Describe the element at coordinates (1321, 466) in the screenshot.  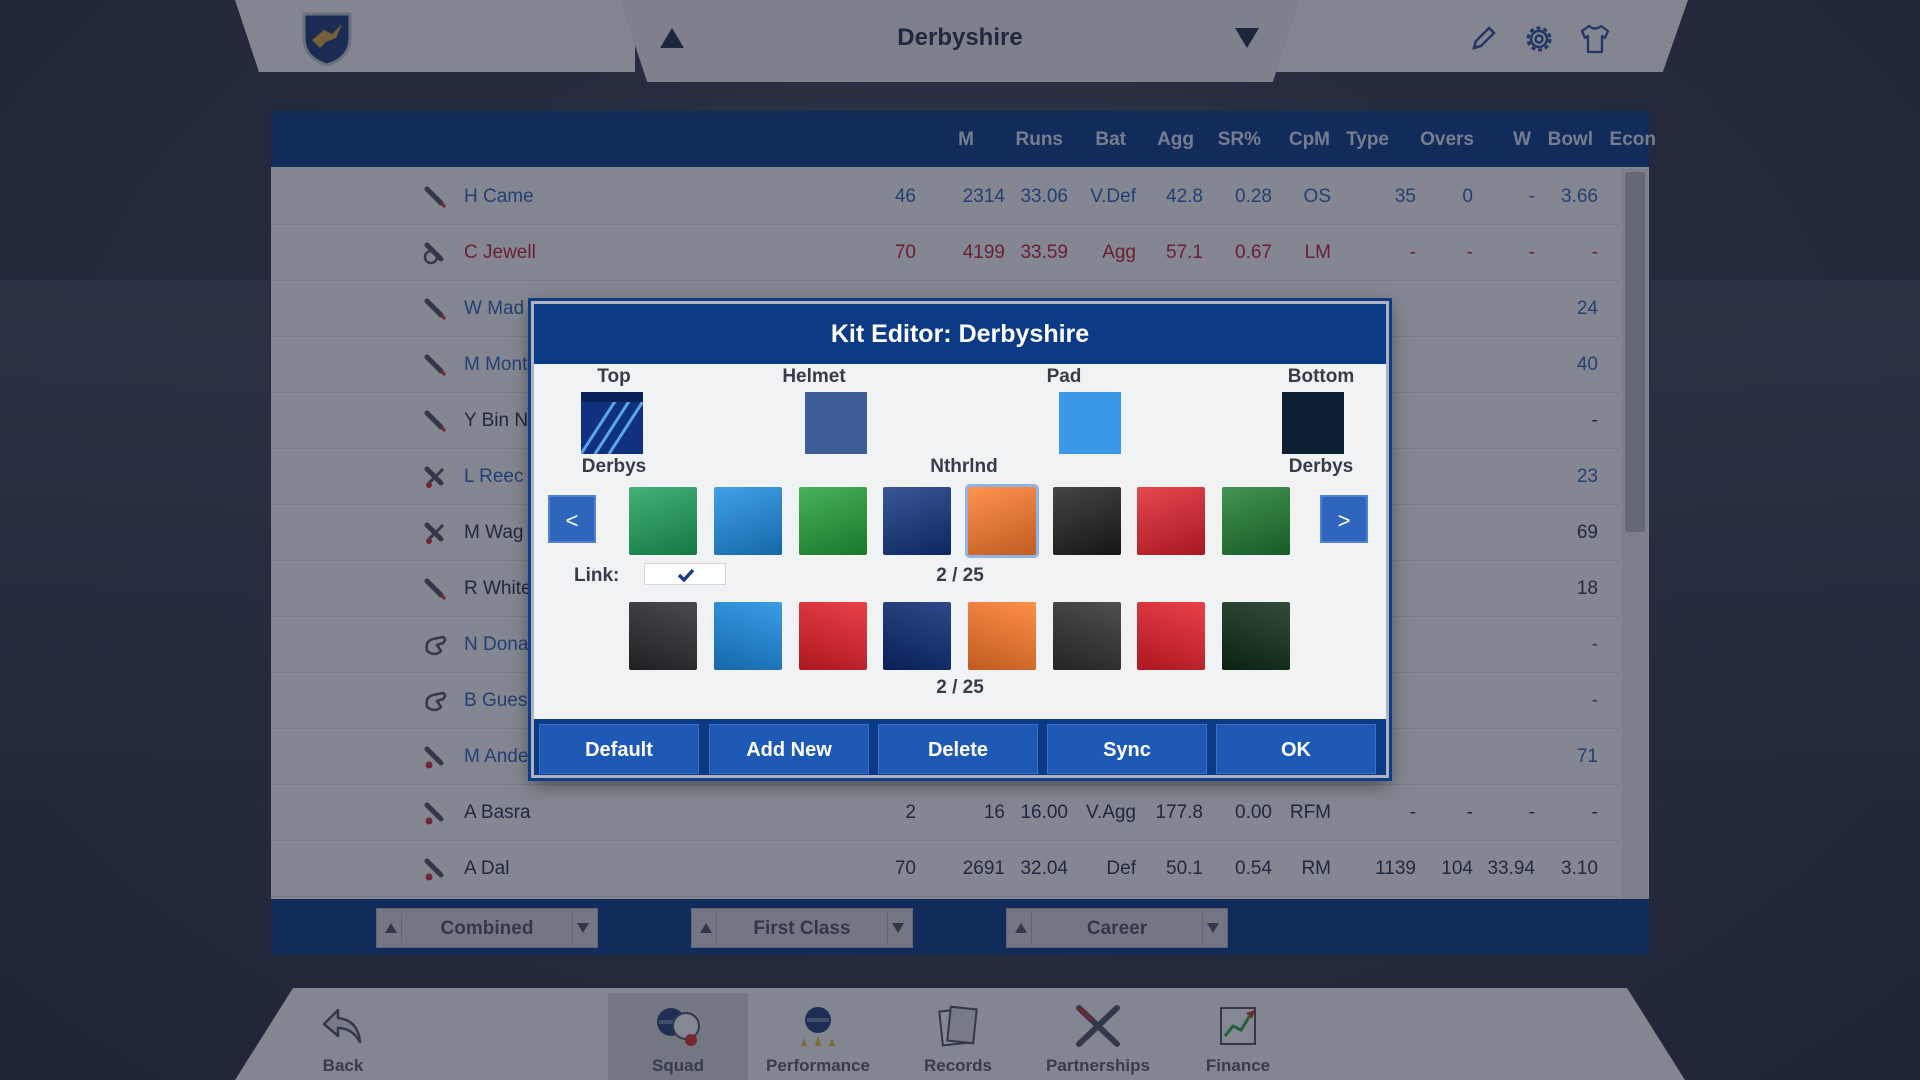
I see `bottom-kit-name: Derbys` at that location.